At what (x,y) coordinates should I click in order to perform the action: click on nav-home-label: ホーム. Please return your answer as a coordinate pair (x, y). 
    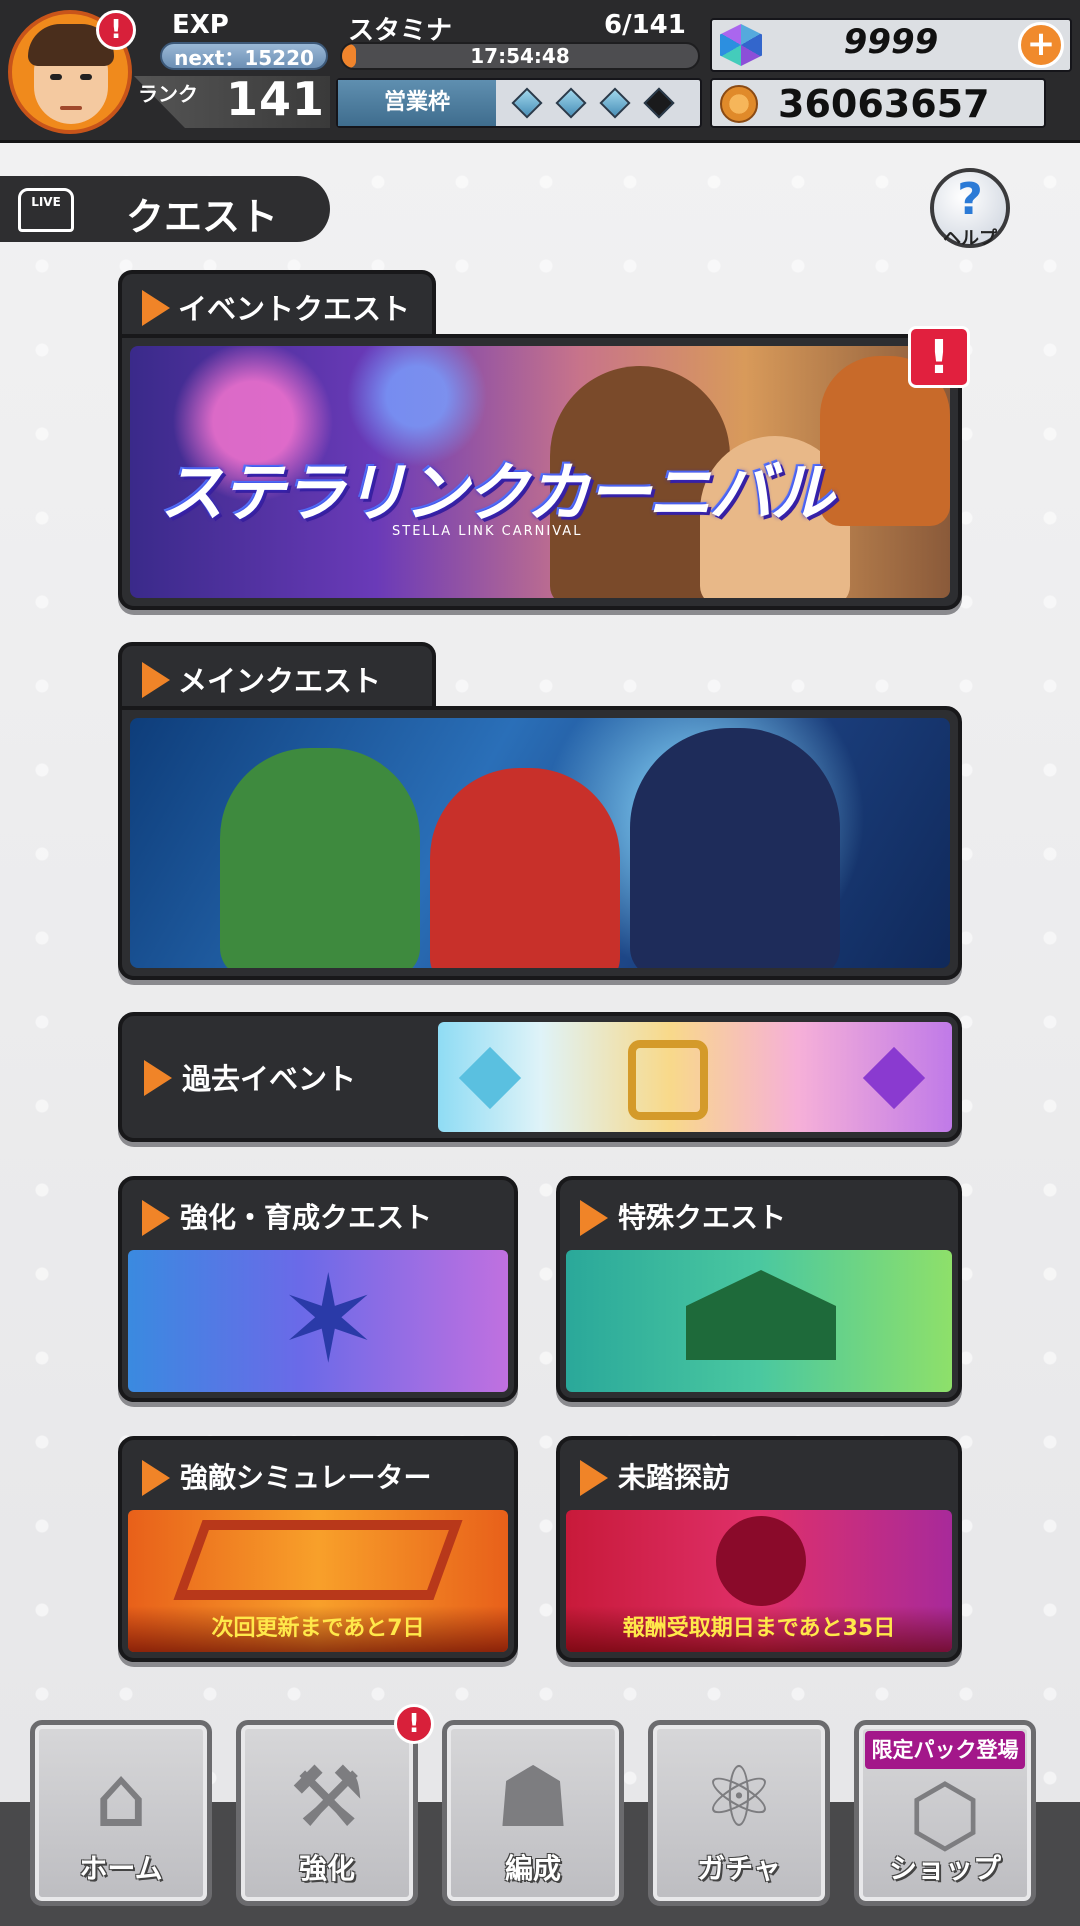
    Looking at the image, I should click on (121, 1868).